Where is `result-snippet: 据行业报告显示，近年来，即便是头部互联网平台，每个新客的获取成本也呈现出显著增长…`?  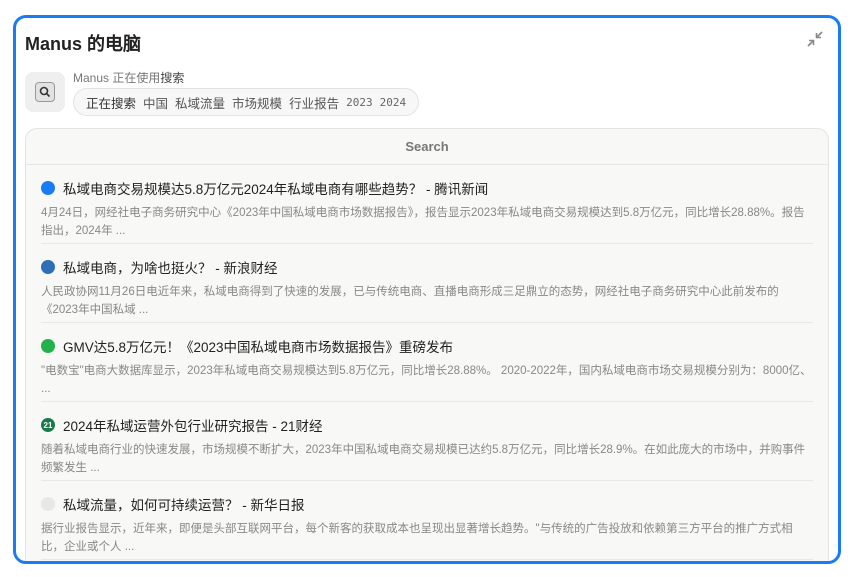
result-snippet: 据行业报告显示，近年来，即便是头部互联网平台，每个新客的获取成本也呈现出显著增长… is located at coordinates (417, 538).